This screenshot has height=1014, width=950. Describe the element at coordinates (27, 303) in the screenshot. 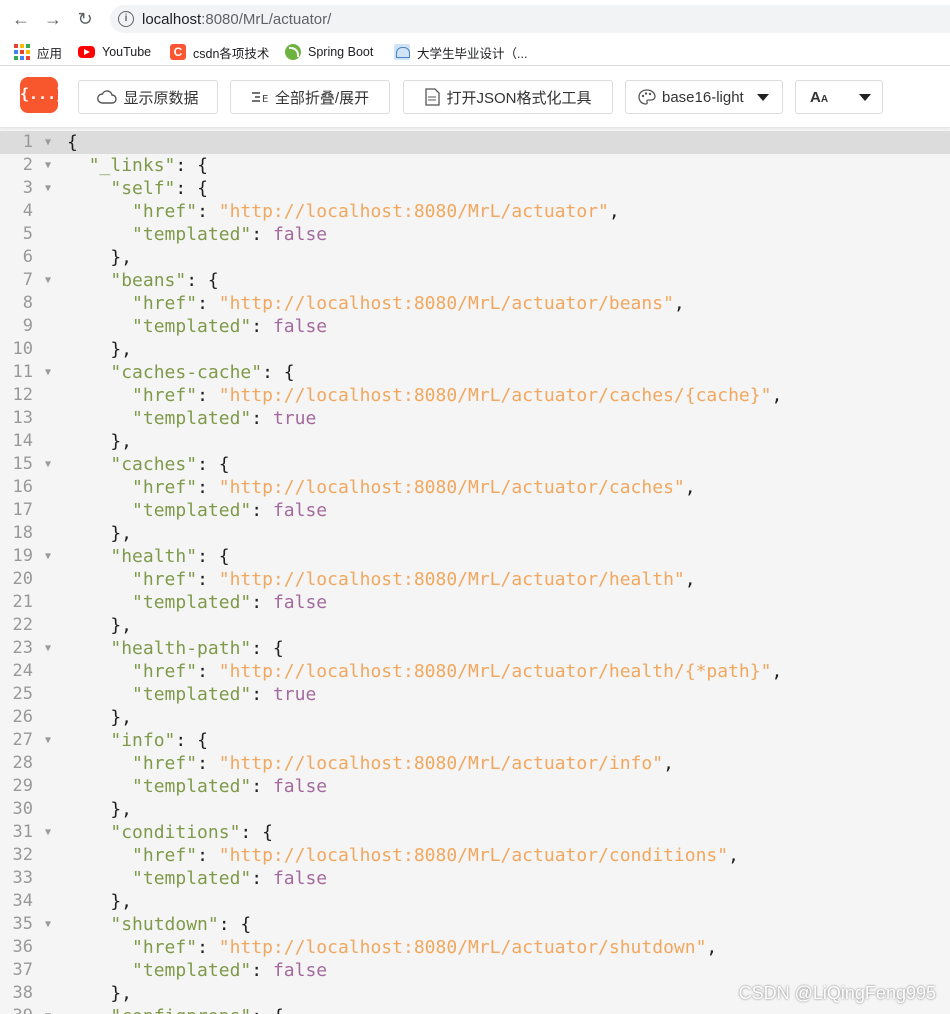

I see `line-number: 8` at that location.